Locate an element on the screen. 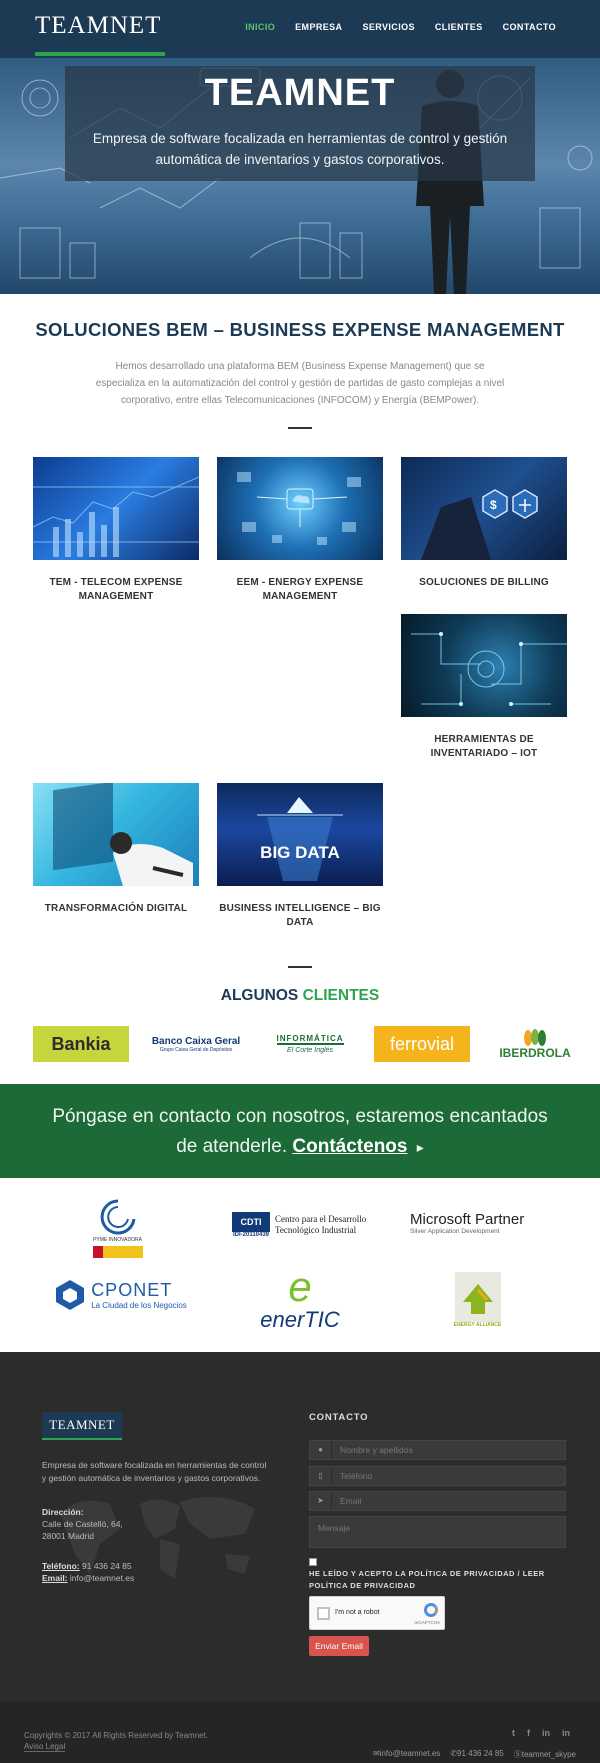 The height and width of the screenshot is (1763, 600). arrow-right-icon: ▸ is located at coordinates (420, 1147).